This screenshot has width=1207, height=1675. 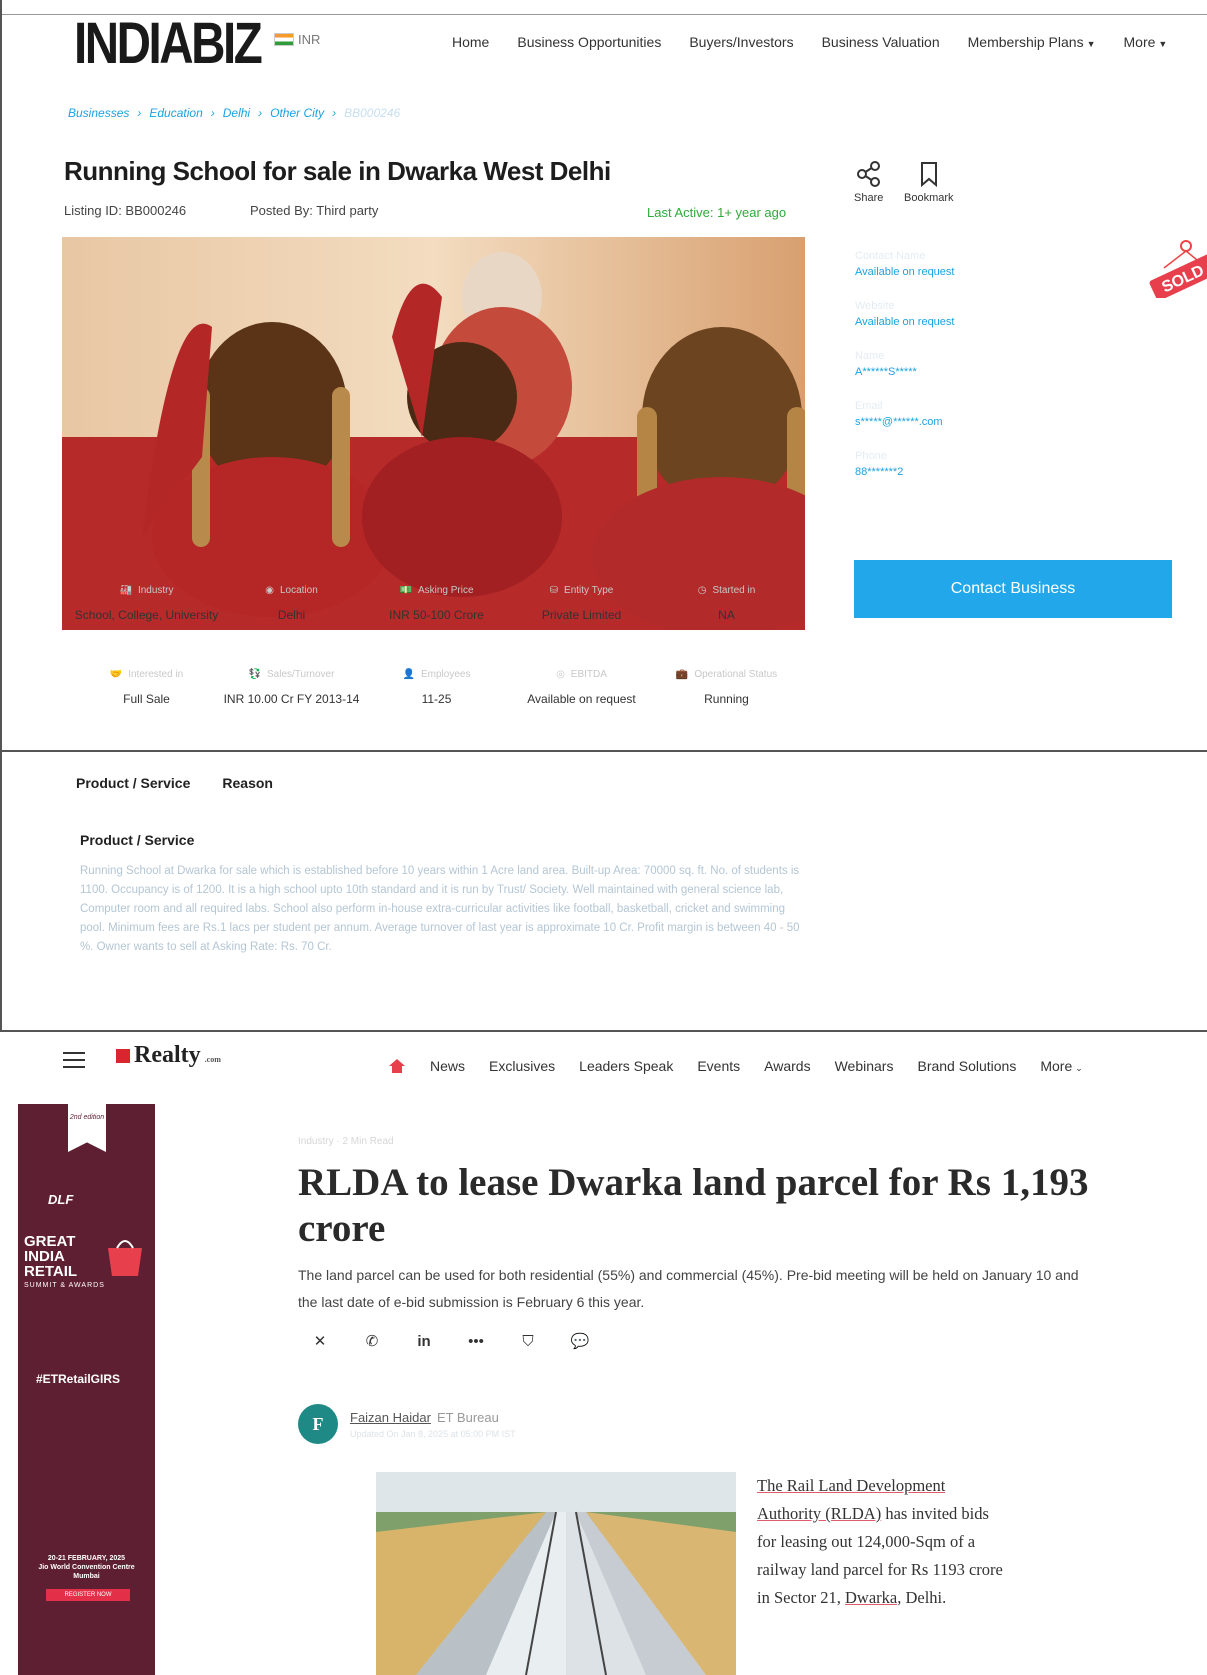 I want to click on nav-buyers-investors: Buyers/Investors, so click(x=741, y=42).